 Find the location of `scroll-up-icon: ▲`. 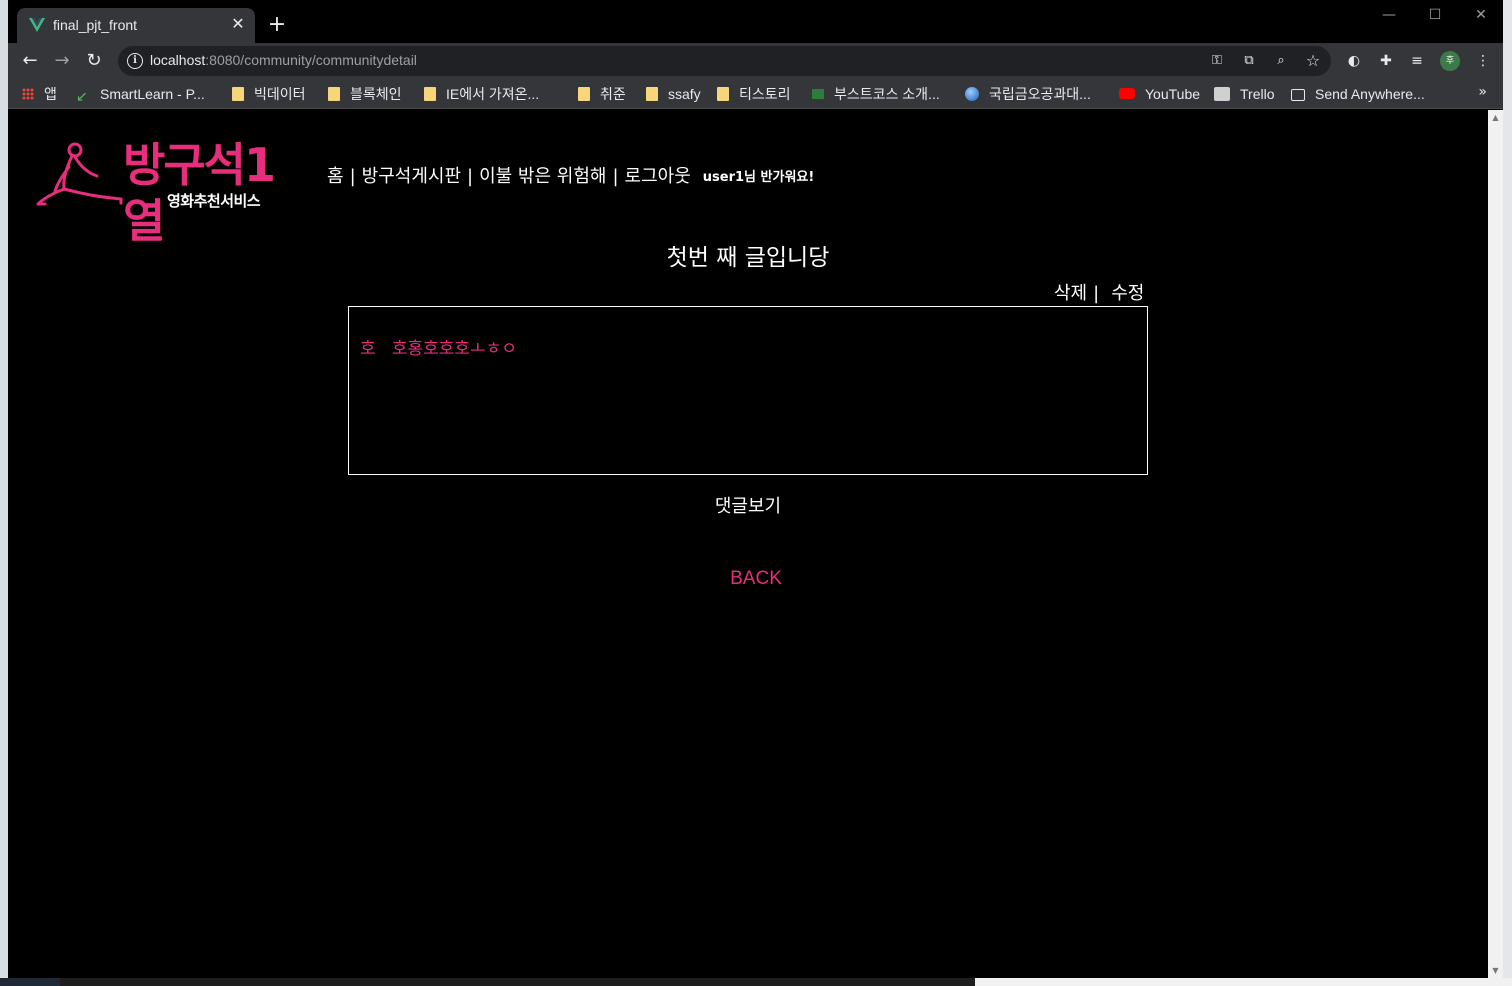

scroll-up-icon: ▲ is located at coordinates (1495, 117).